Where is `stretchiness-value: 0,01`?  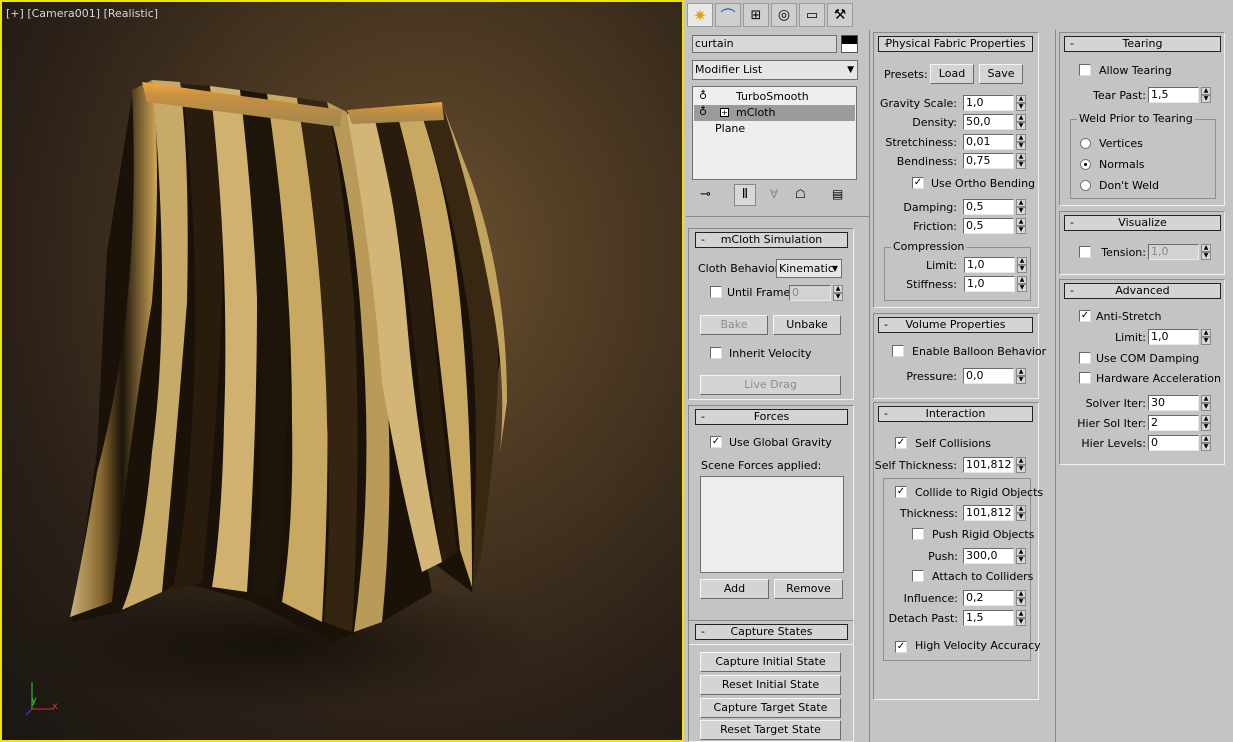
stretchiness-value: 0,01 is located at coordinates (988, 142).